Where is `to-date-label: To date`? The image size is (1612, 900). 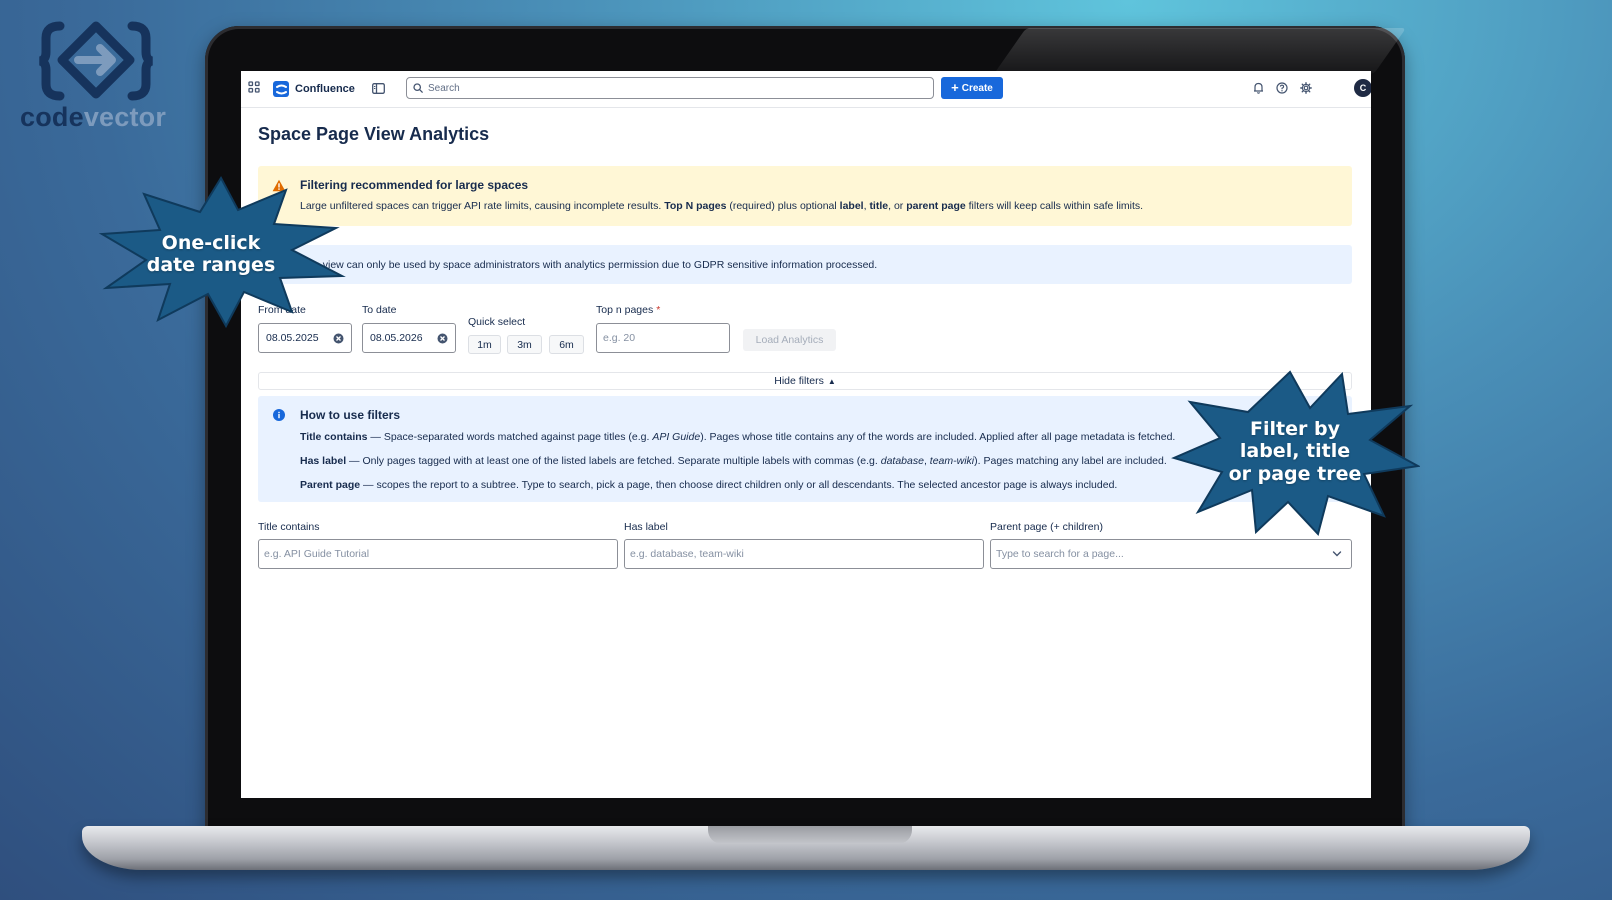
to-date-label: To date is located at coordinates (379, 310).